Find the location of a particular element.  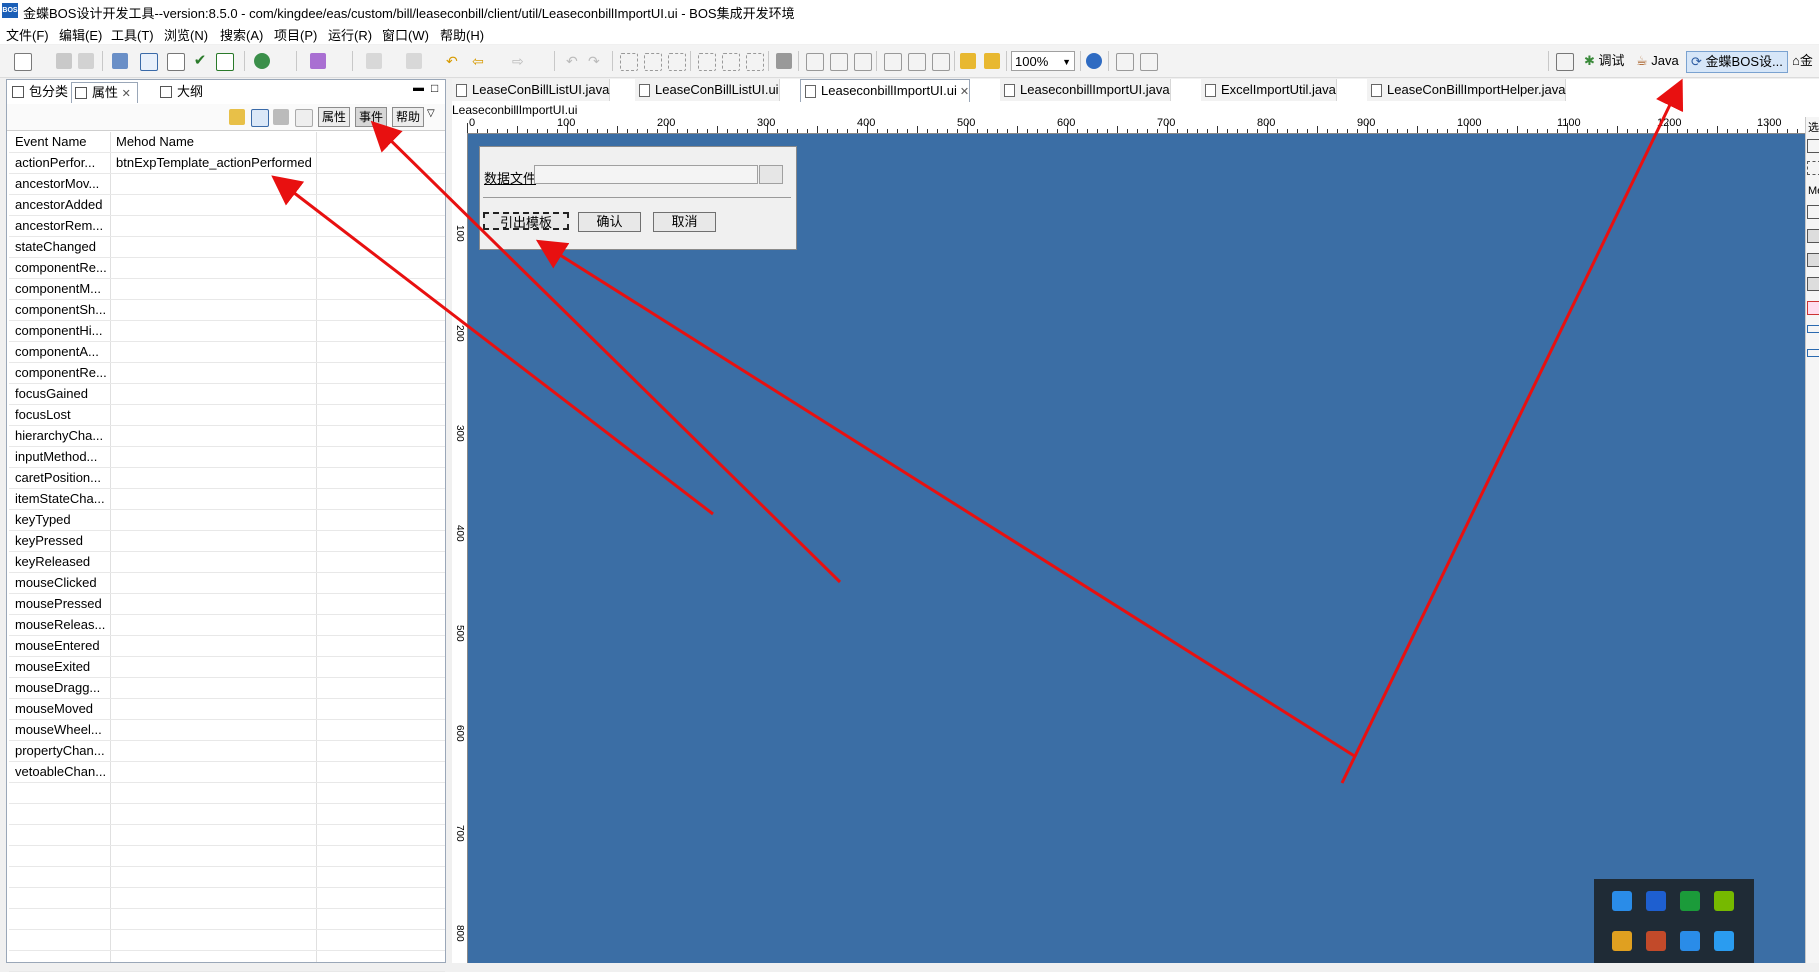

send-back-icon is located at coordinates (992, 61).